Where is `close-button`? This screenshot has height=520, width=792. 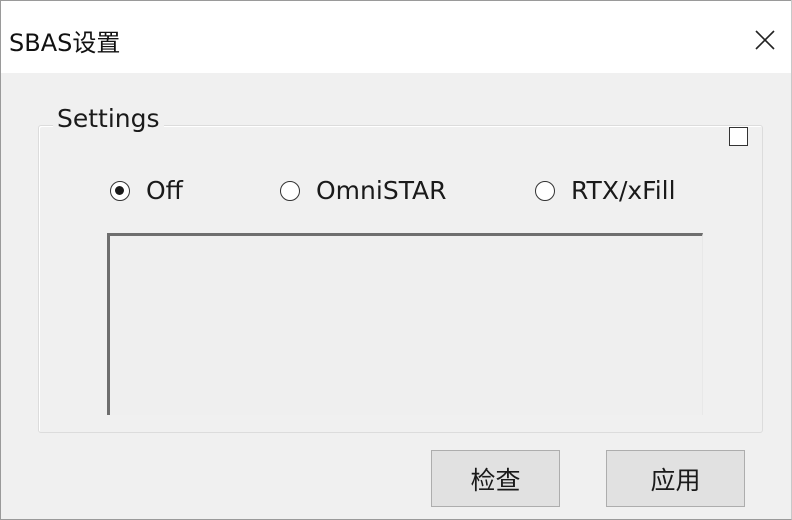
close-button is located at coordinates (765, 40).